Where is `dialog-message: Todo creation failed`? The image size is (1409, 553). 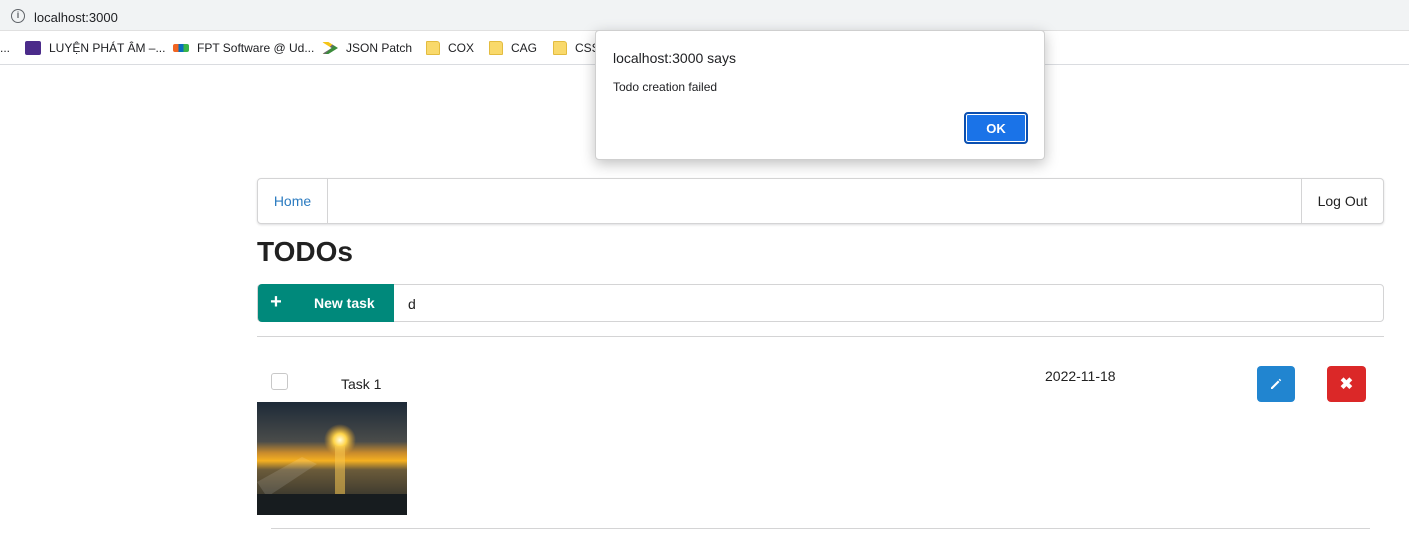
dialog-message: Todo creation failed is located at coordinates (665, 87).